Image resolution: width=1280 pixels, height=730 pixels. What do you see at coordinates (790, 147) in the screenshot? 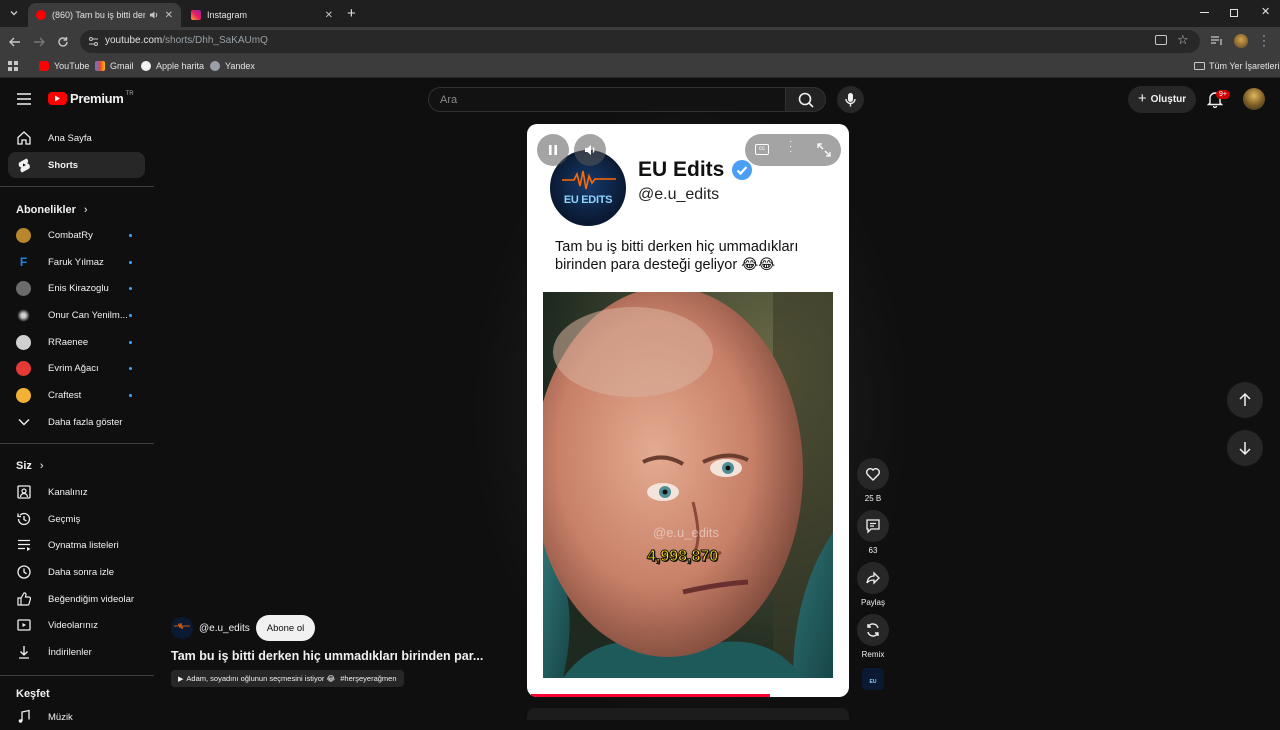
I see `more-options-icon: · · ·` at bounding box center [790, 147].